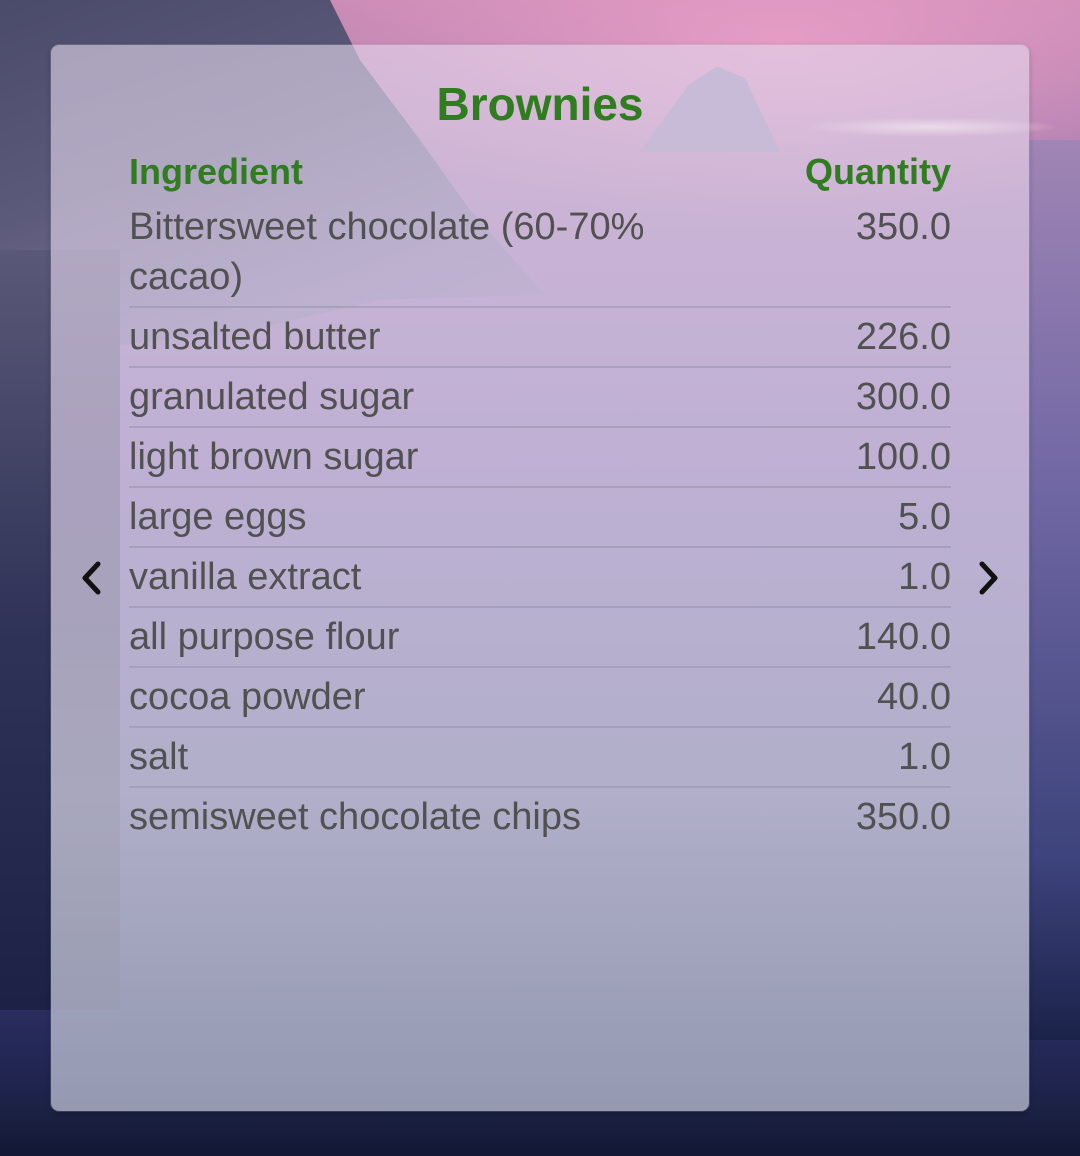 The height and width of the screenshot is (1156, 1080). I want to click on quantity-cell: 40.0, so click(914, 697).